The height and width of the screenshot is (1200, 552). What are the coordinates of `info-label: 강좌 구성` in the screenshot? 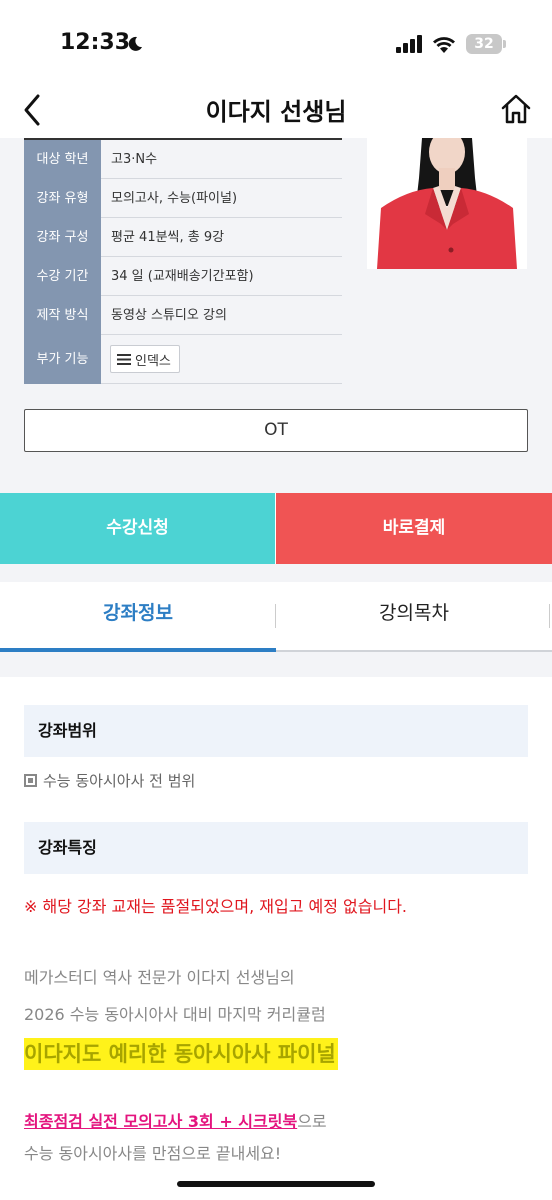 It's located at (62, 237).